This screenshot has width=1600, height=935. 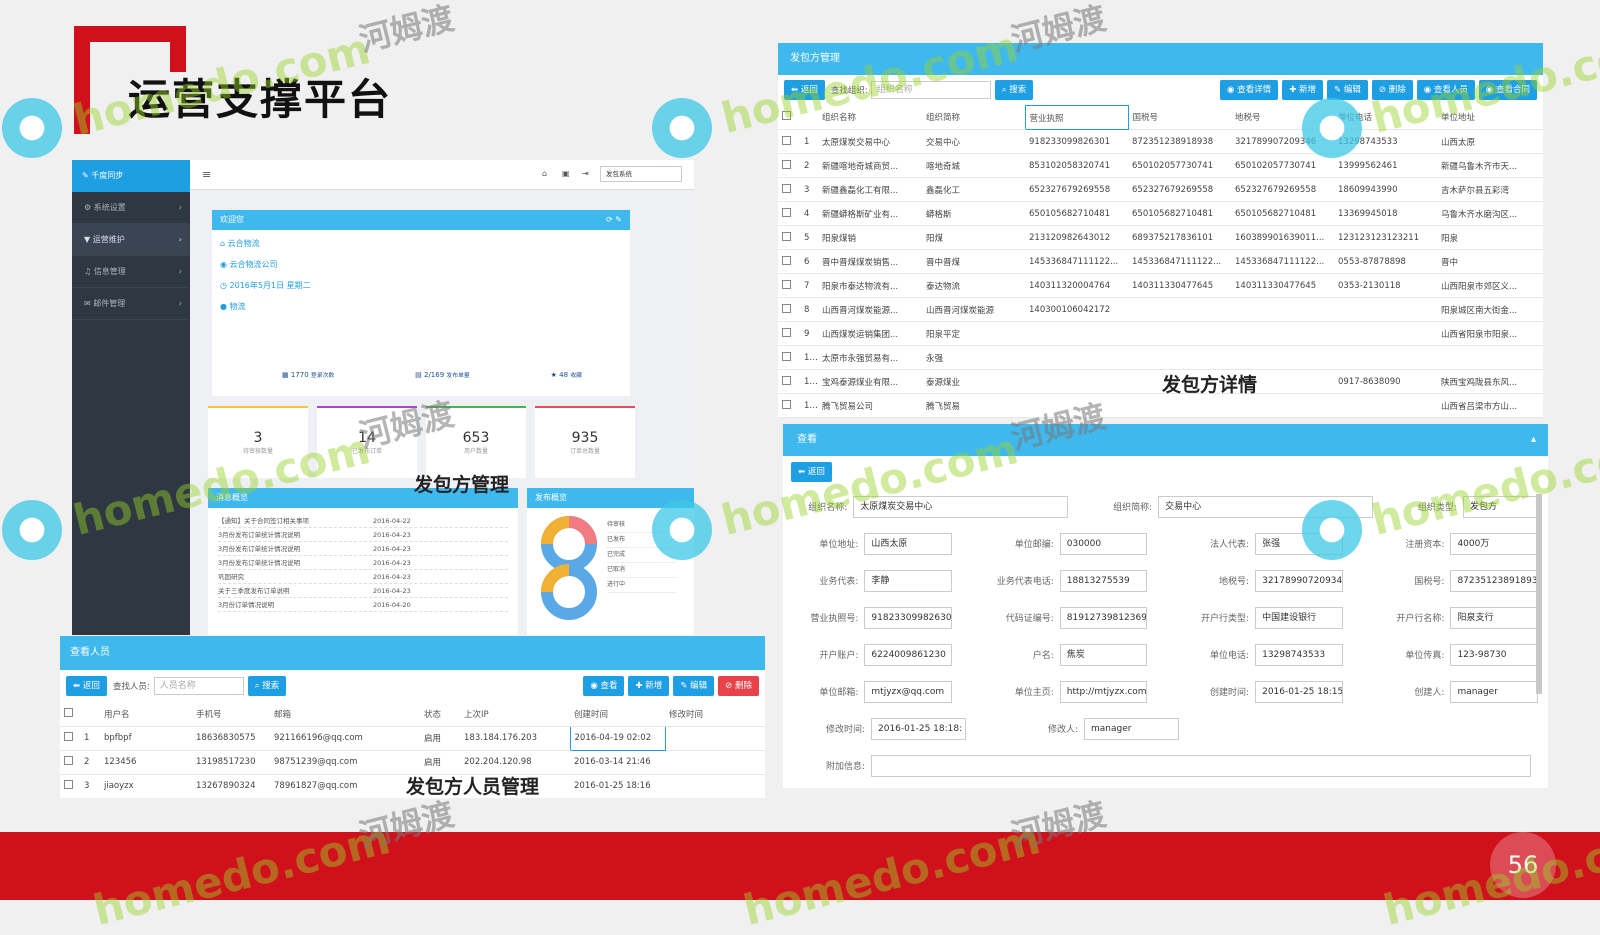 I want to click on home-icon: ⌂, so click(x=544, y=173).